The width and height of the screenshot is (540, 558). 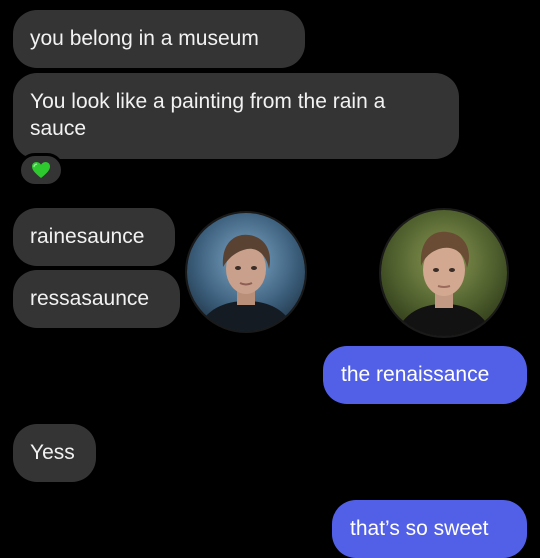 I want to click on message-text-line: sauce, so click(x=58, y=128).